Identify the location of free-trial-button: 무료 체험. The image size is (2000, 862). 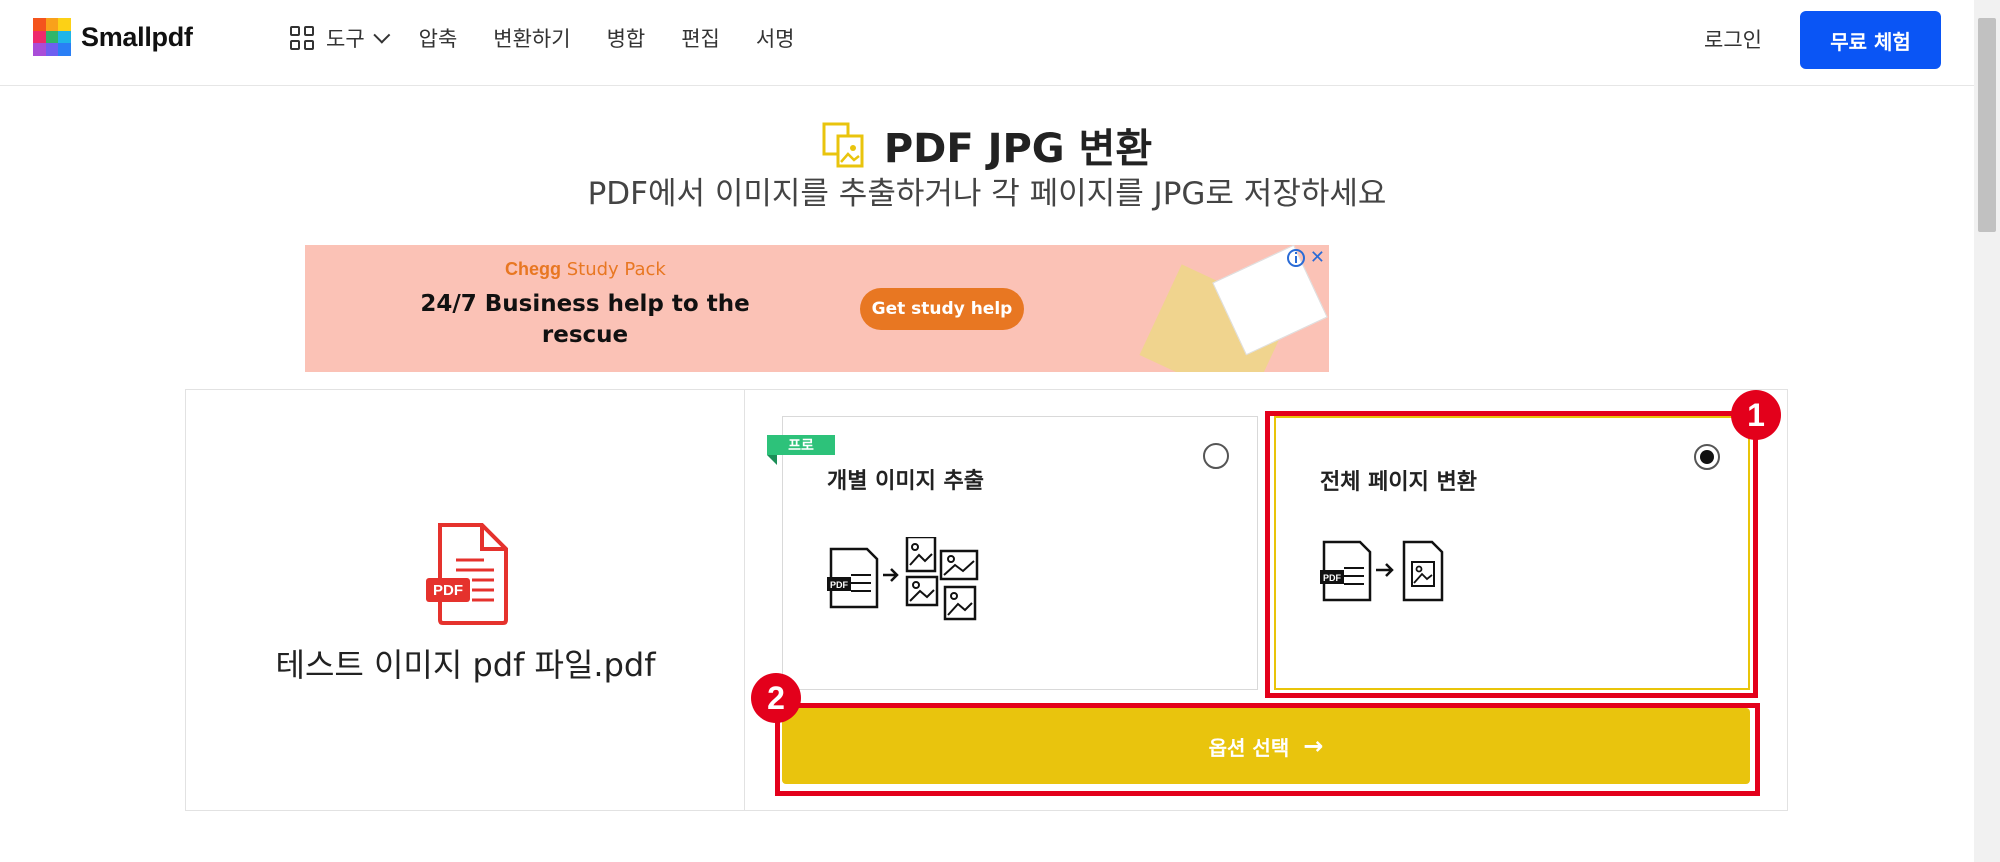
(1870, 40).